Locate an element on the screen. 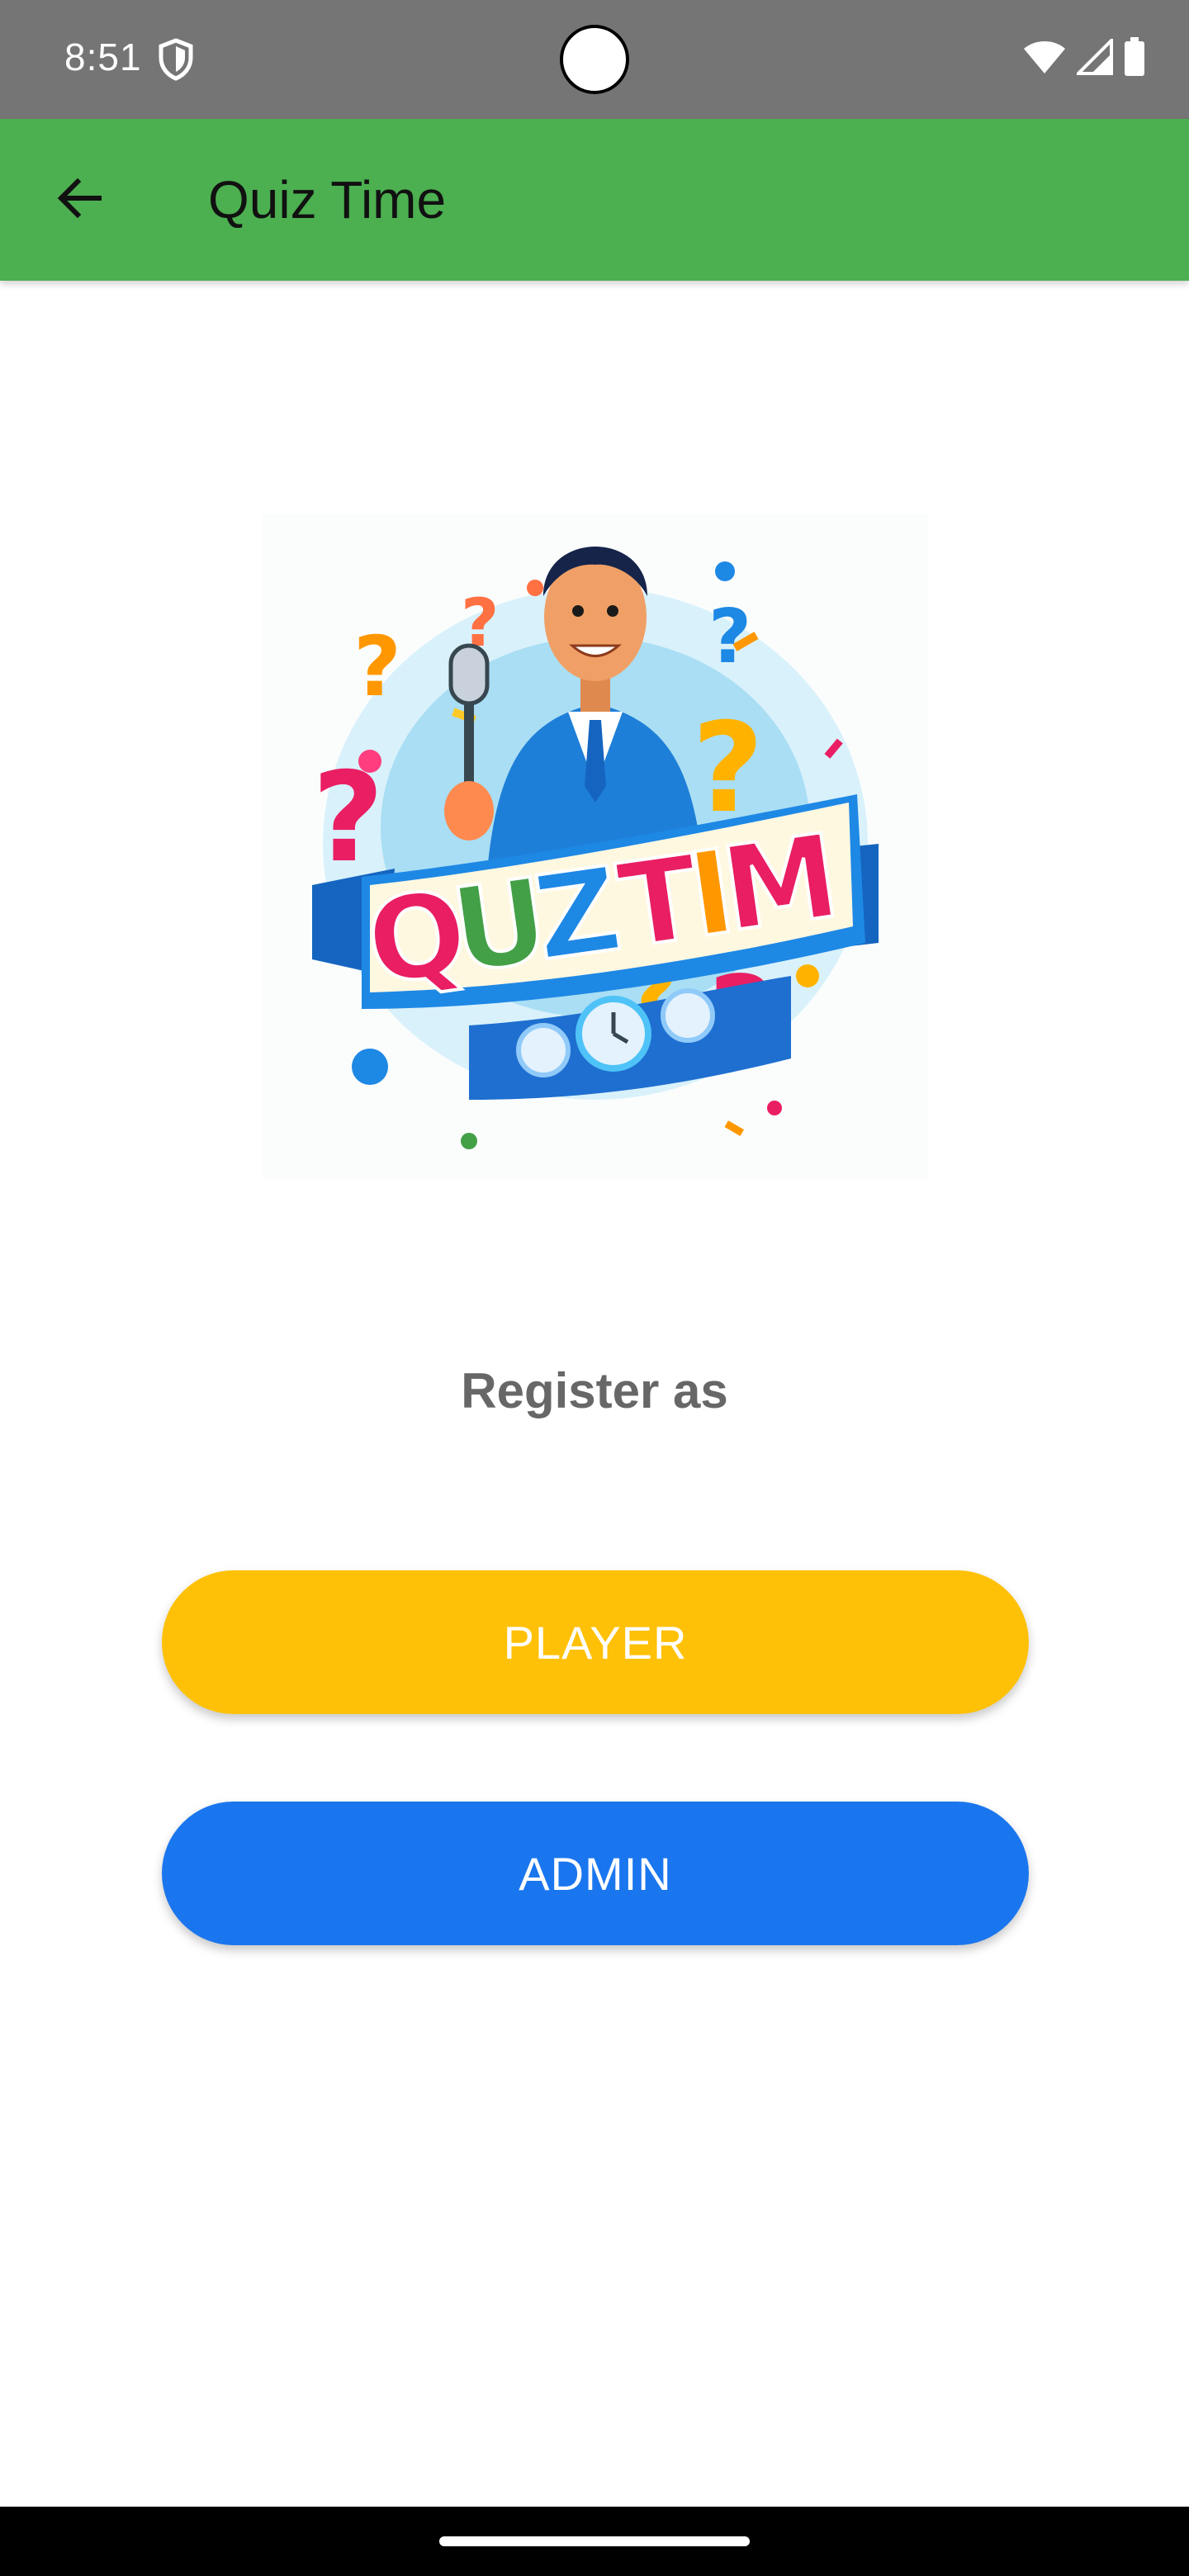 This screenshot has height=2576, width=1189. quiz-time-logo: ? ? ? ? ? ? ? is located at coordinates (595, 846).